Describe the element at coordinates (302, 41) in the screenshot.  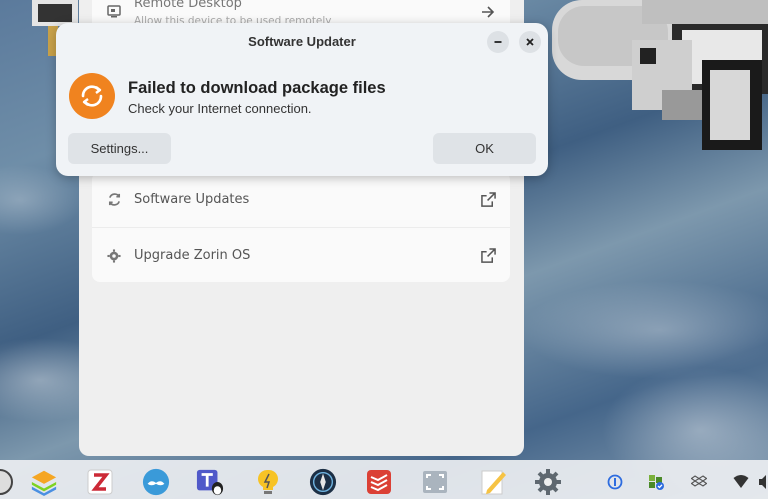
I see `dialog-title: Software Updater` at that location.